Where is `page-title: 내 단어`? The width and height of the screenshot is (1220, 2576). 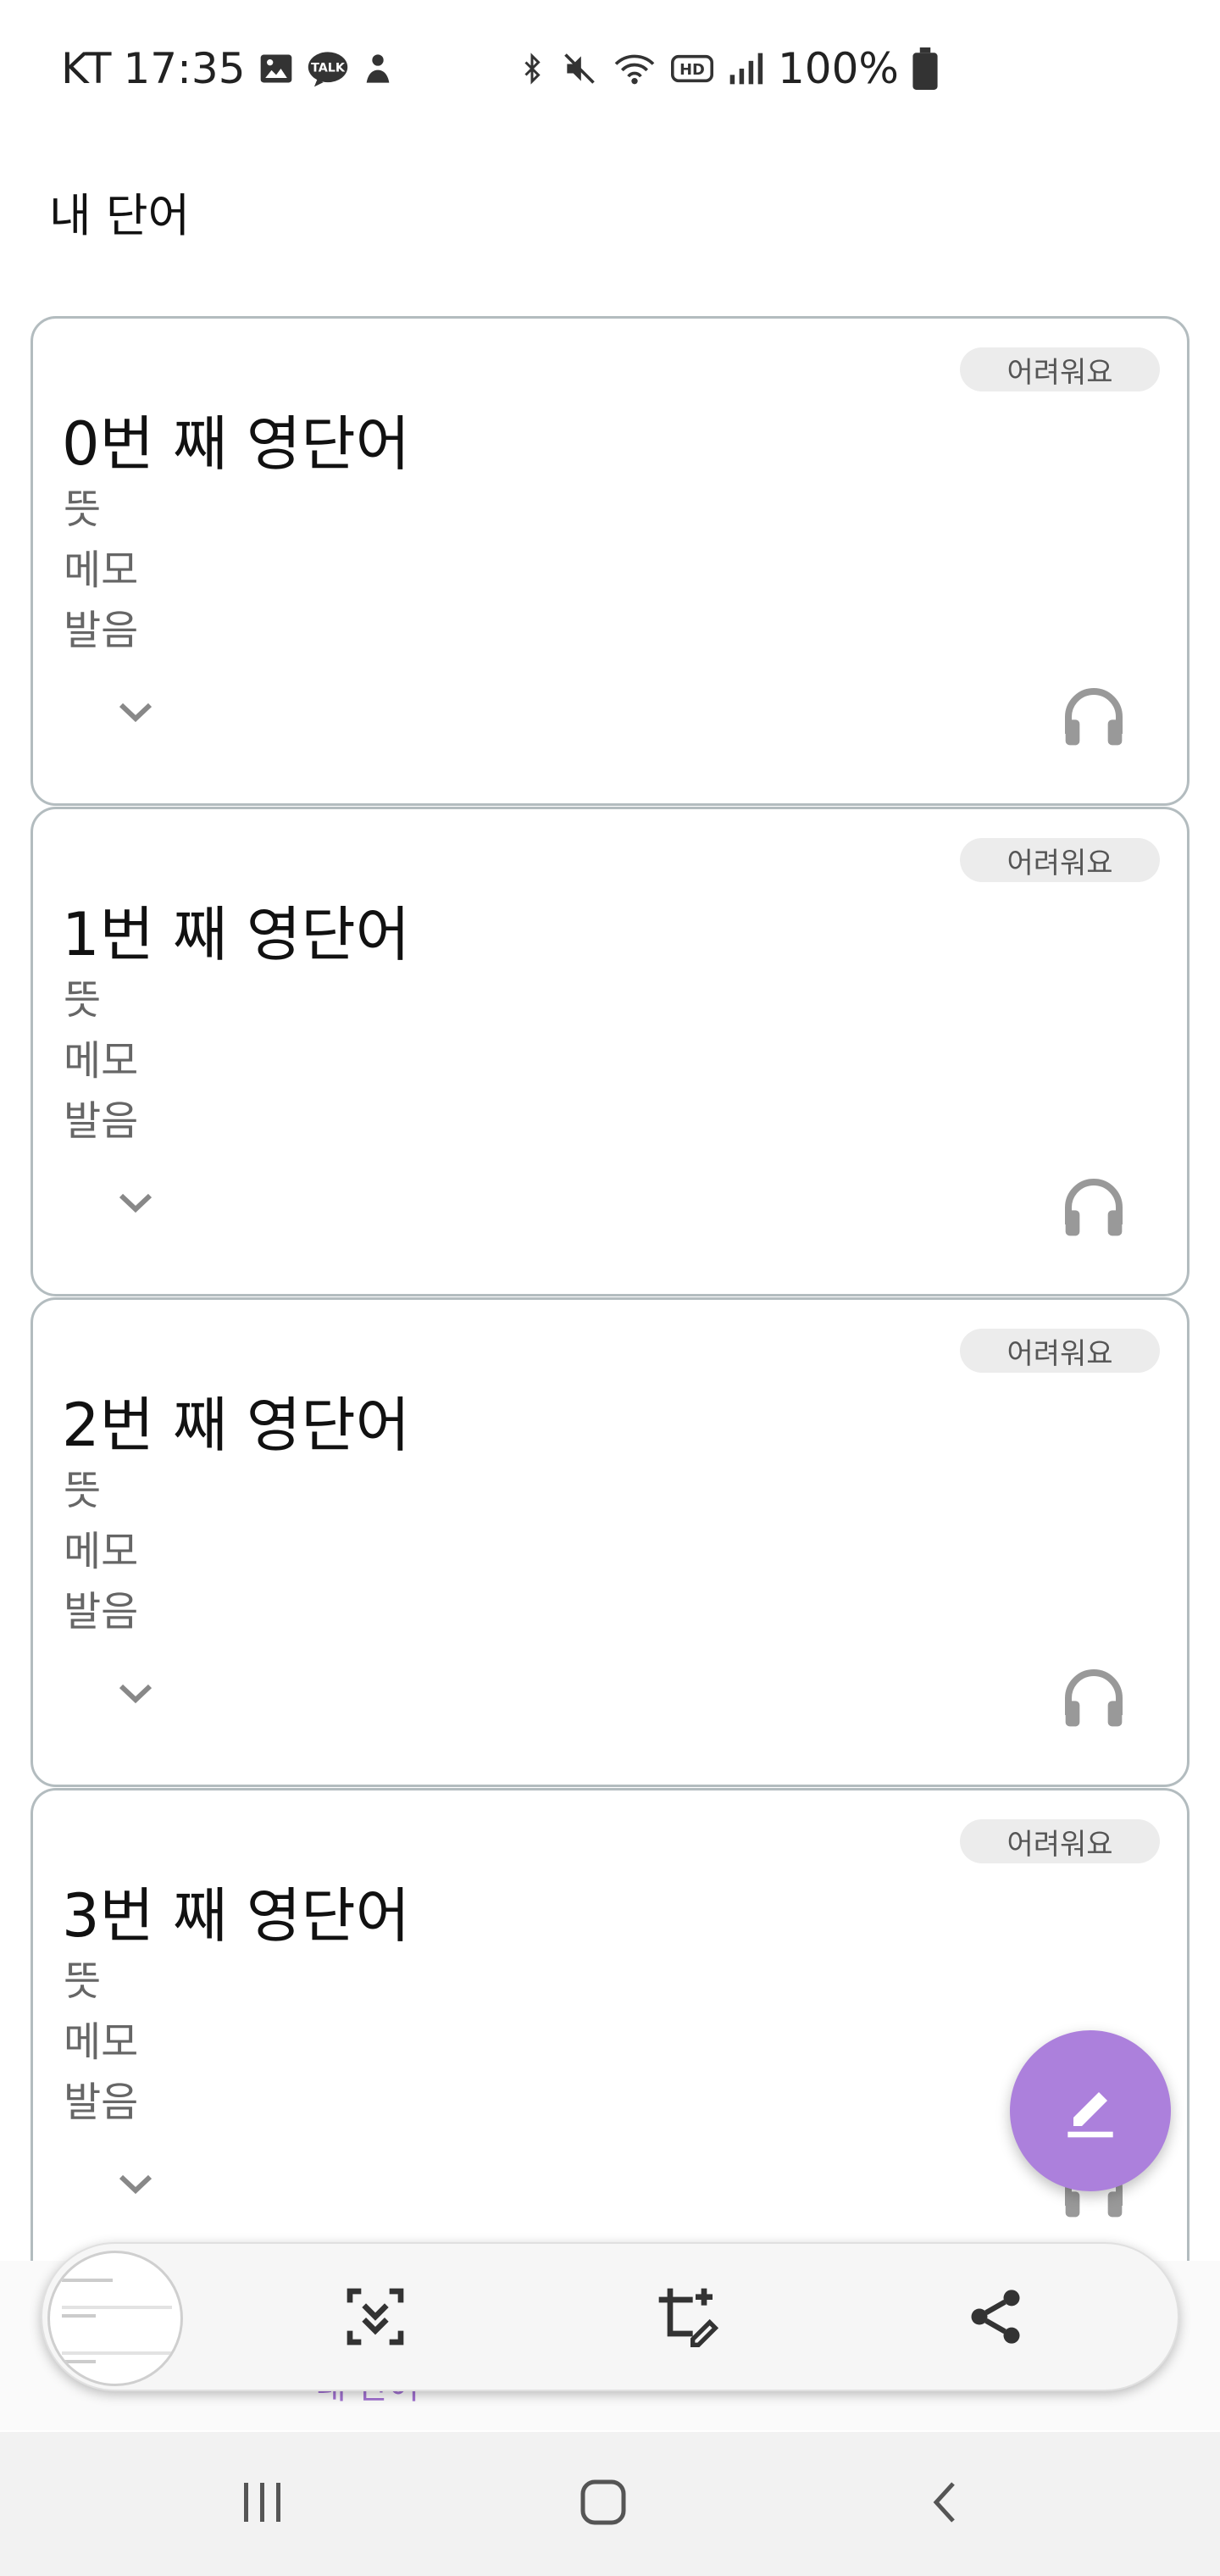 page-title: 내 단어 is located at coordinates (120, 215).